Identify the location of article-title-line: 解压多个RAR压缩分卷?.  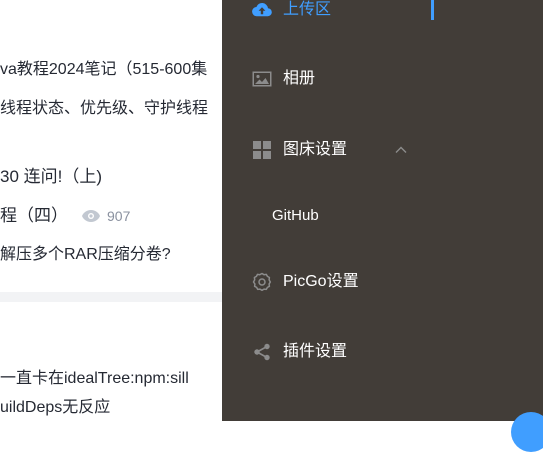
(85, 255).